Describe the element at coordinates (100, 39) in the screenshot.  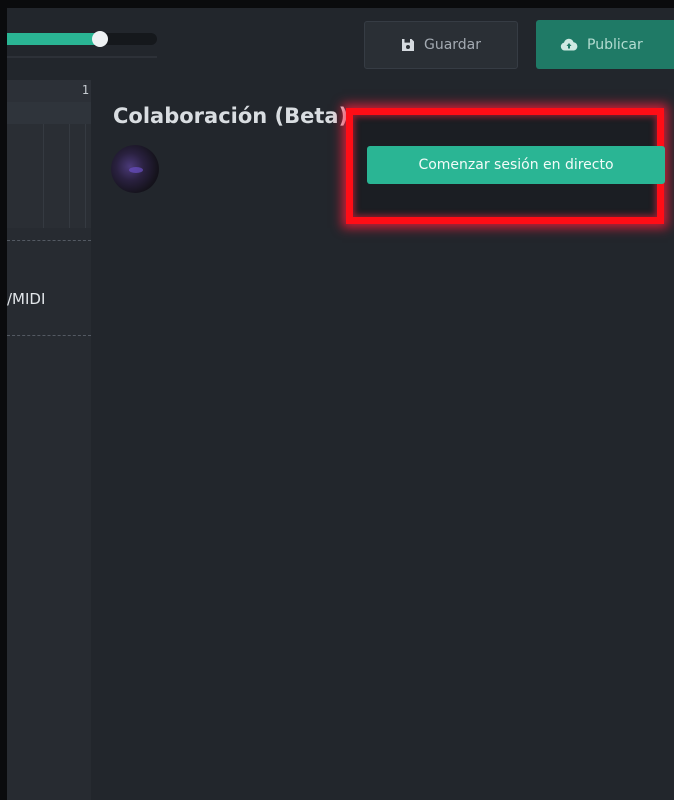
I see `progress-knob` at that location.